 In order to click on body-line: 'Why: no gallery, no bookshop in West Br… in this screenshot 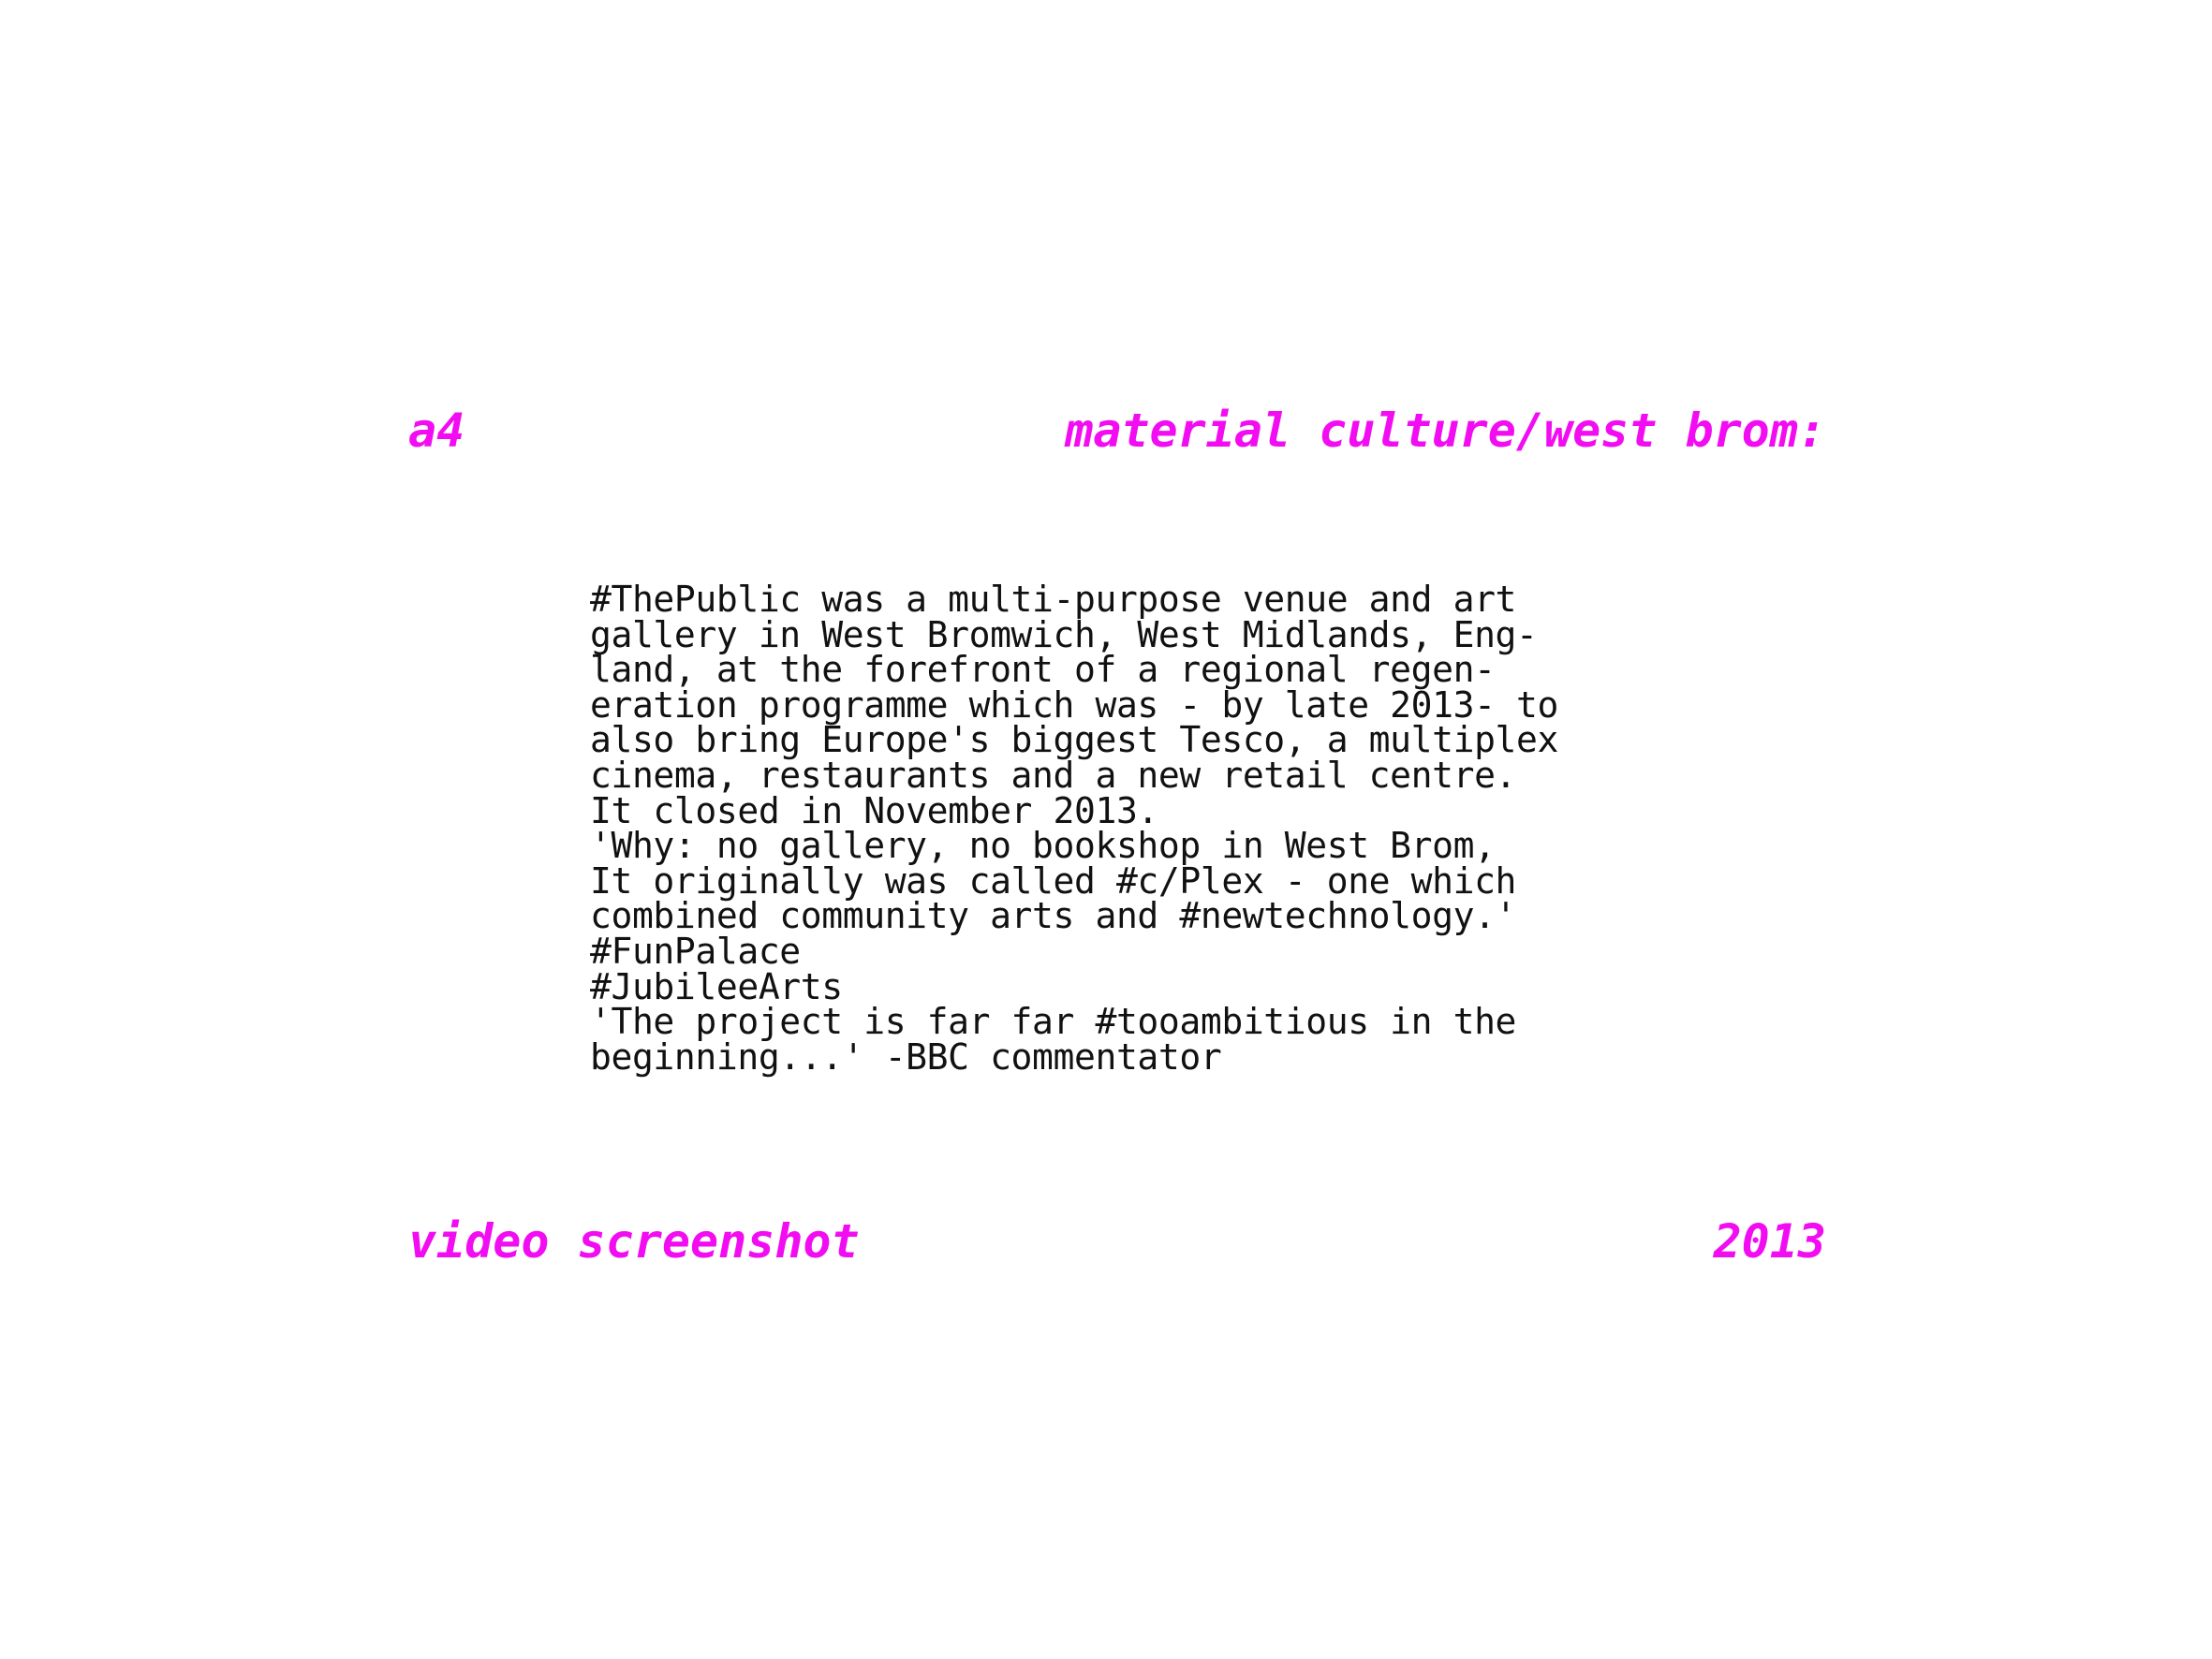, I will do `click(1043, 846)`.